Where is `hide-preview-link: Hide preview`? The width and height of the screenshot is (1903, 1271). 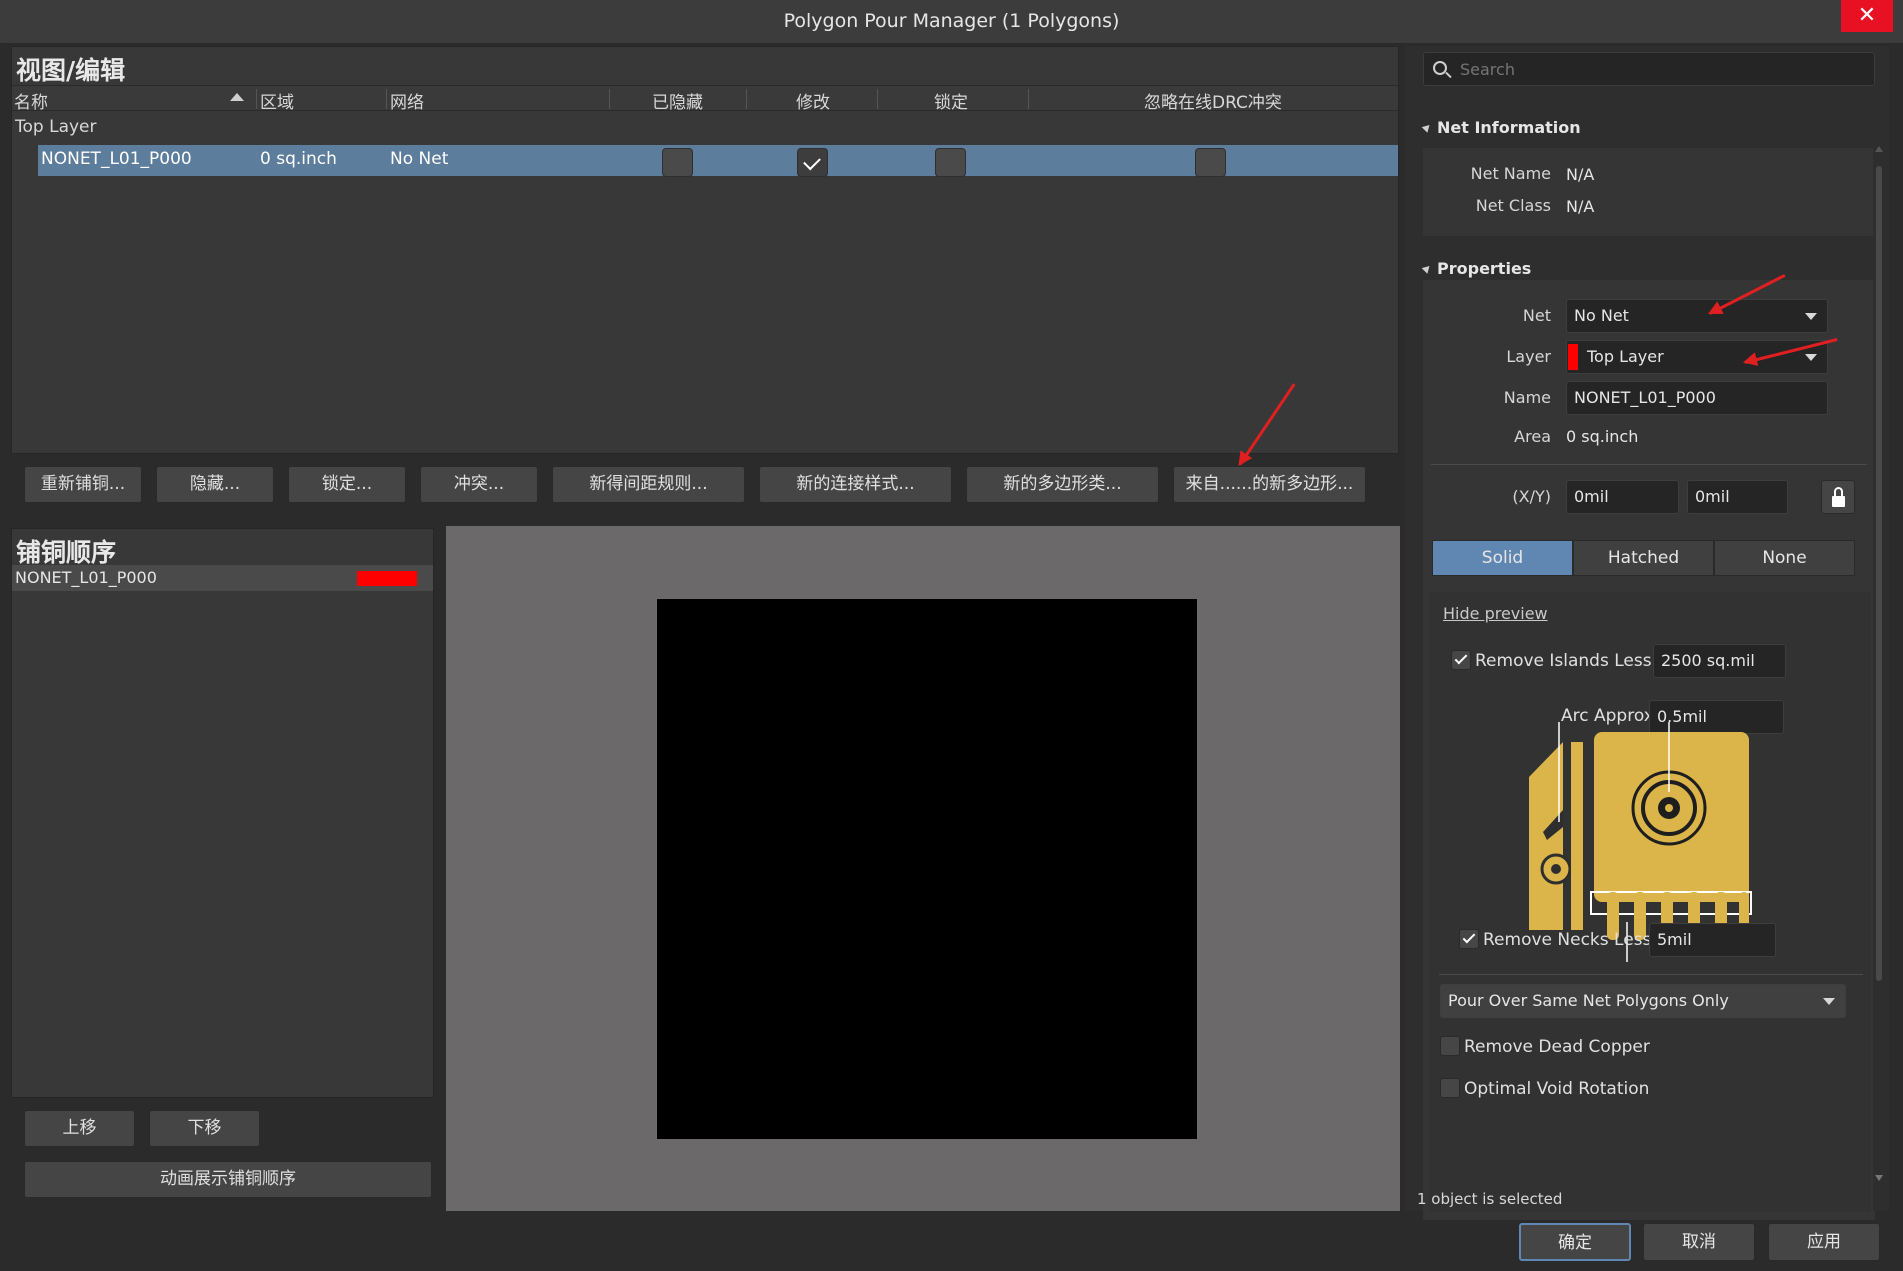
hide-preview-link: Hide preview is located at coordinates (1495, 613).